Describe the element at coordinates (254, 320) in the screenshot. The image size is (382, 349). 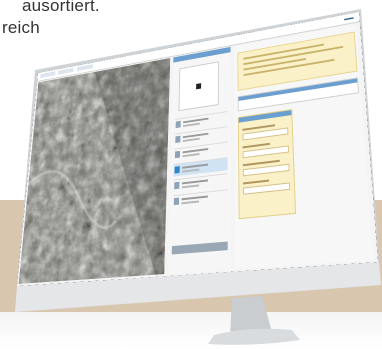
I see `monitor-stand-icon` at that location.